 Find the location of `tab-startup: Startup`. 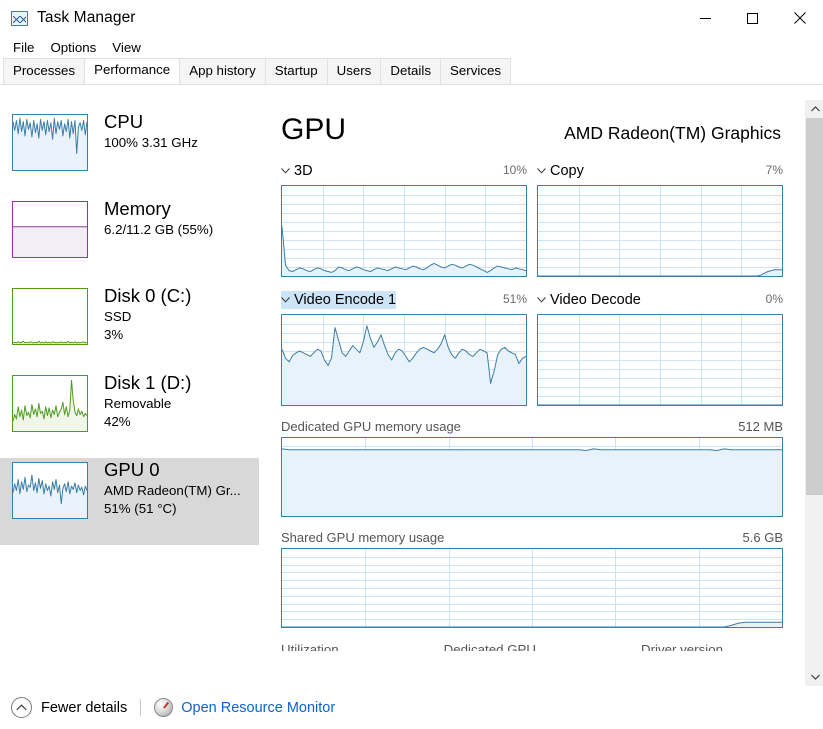

tab-startup: Startup is located at coordinates (296, 71).